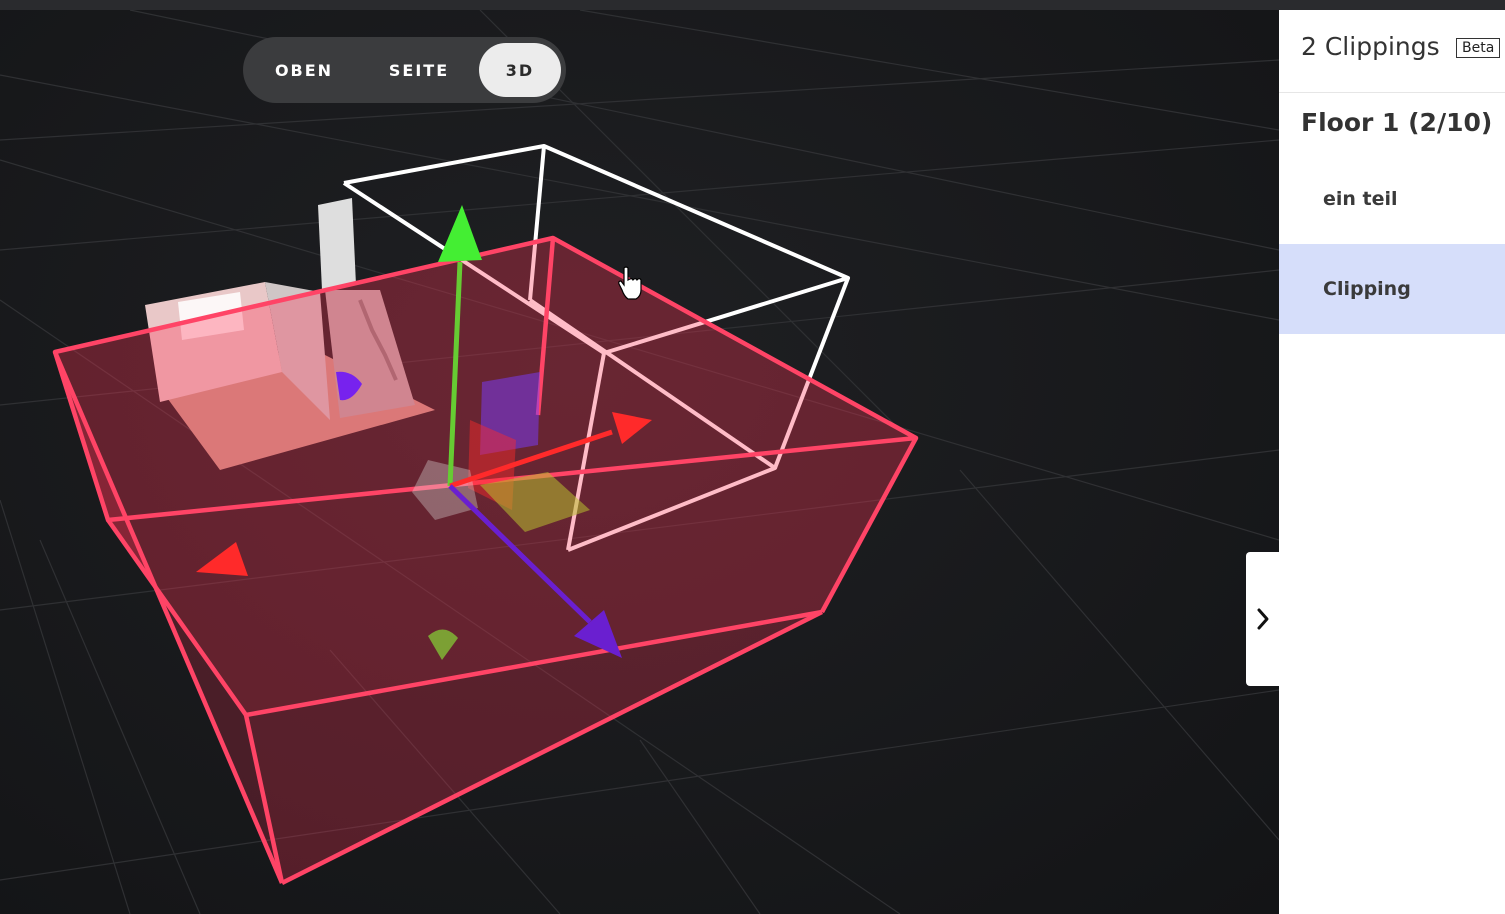  Describe the element at coordinates (1370, 46) in the screenshot. I see `panel-title: 2 Clippings` at that location.